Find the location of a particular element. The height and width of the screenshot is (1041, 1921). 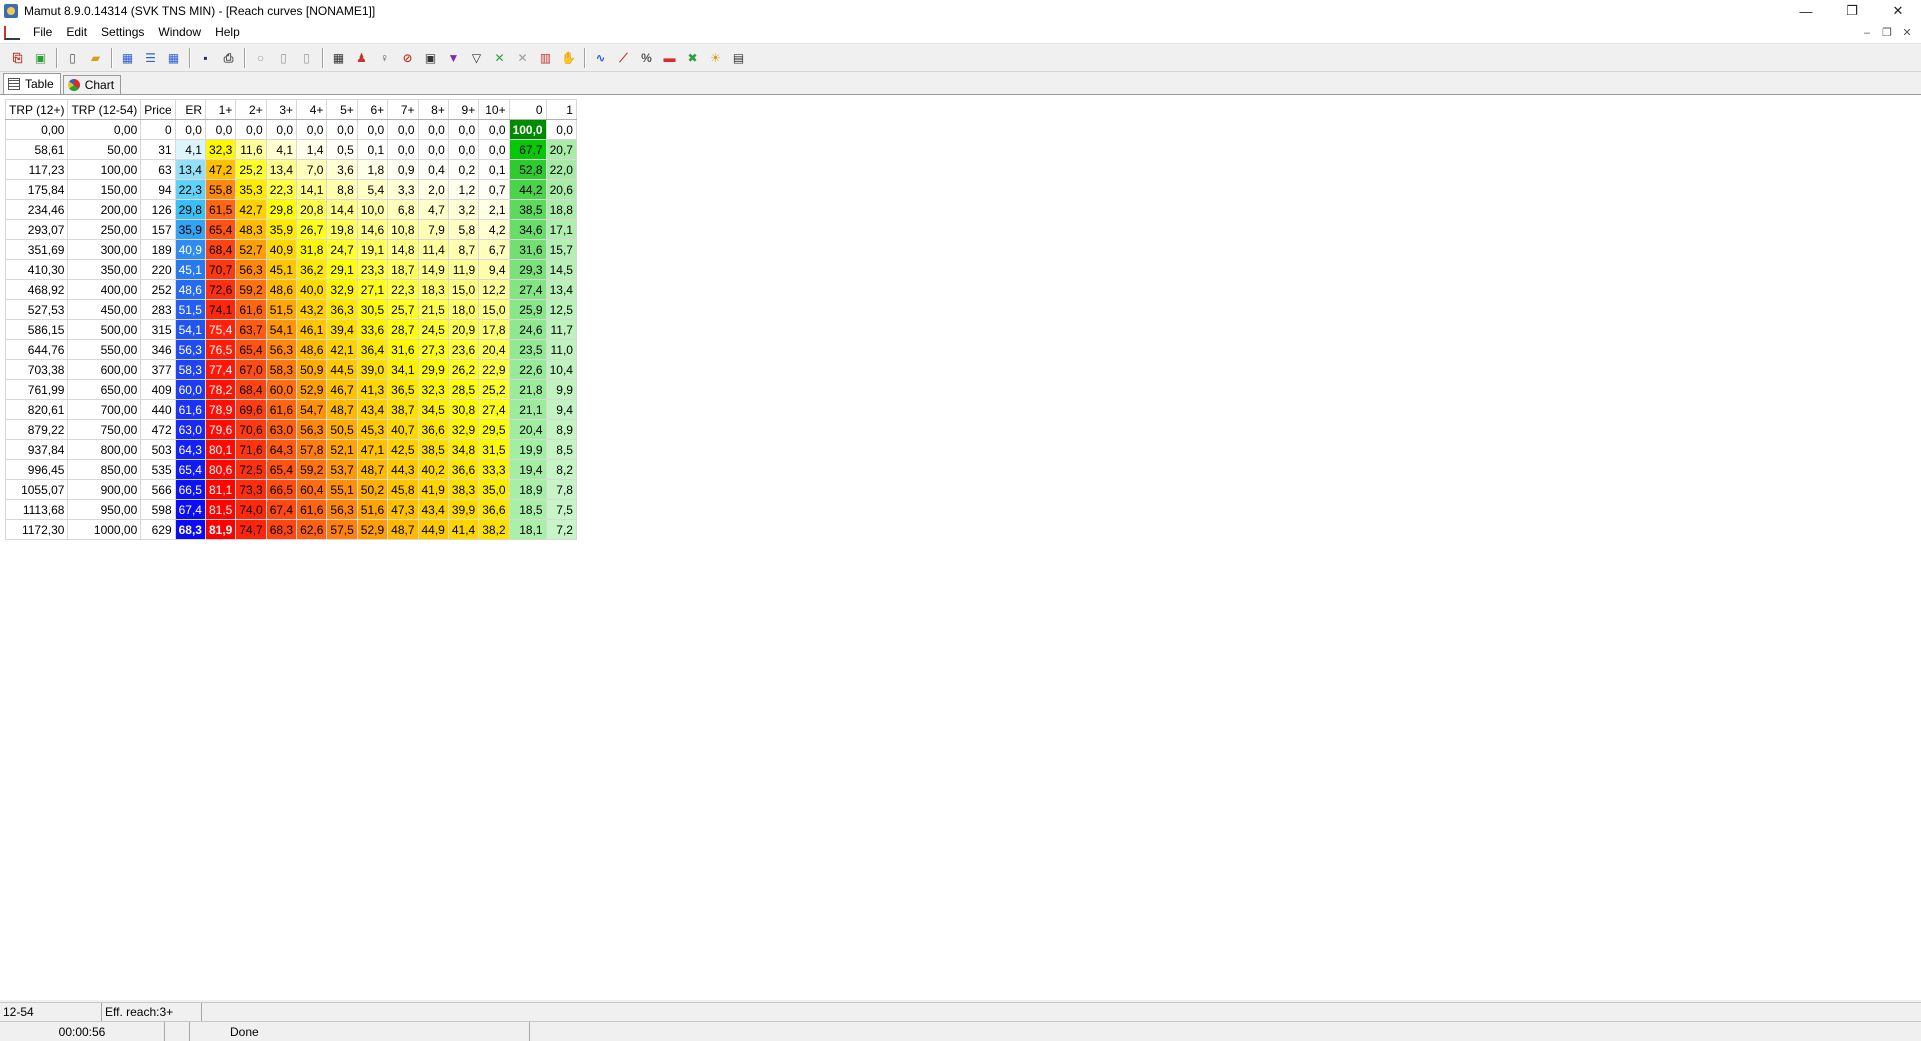

table-cell: 63,7 is located at coordinates (251, 329).